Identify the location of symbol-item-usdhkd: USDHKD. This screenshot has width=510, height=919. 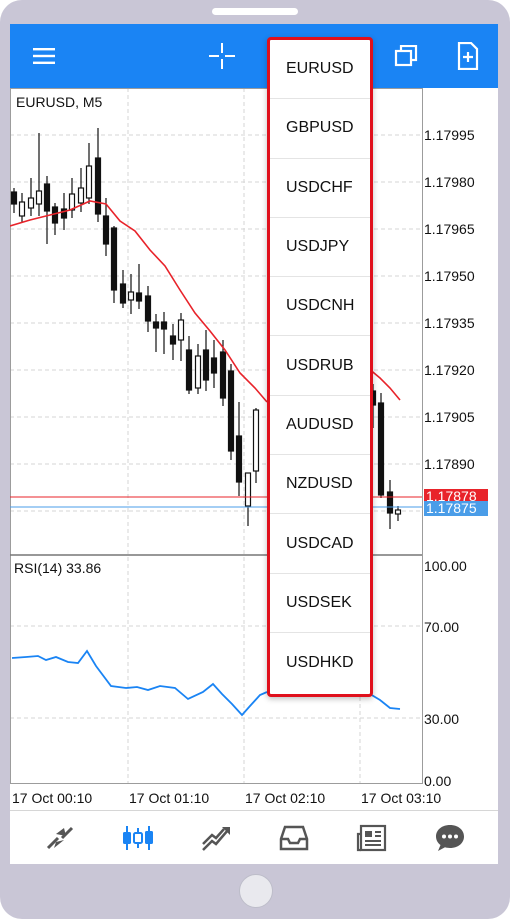
(320, 662).